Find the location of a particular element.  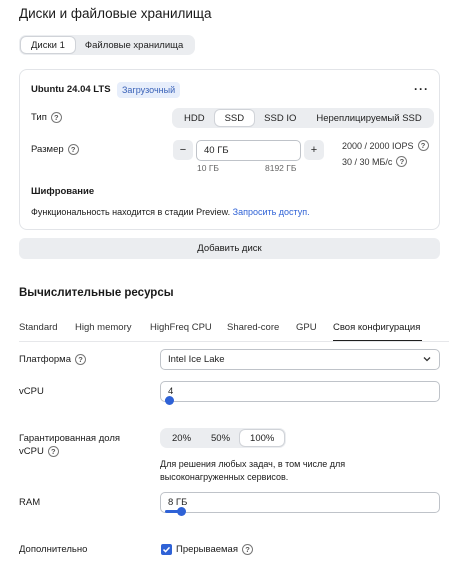

encryption-title: Шифрование is located at coordinates (63, 191).